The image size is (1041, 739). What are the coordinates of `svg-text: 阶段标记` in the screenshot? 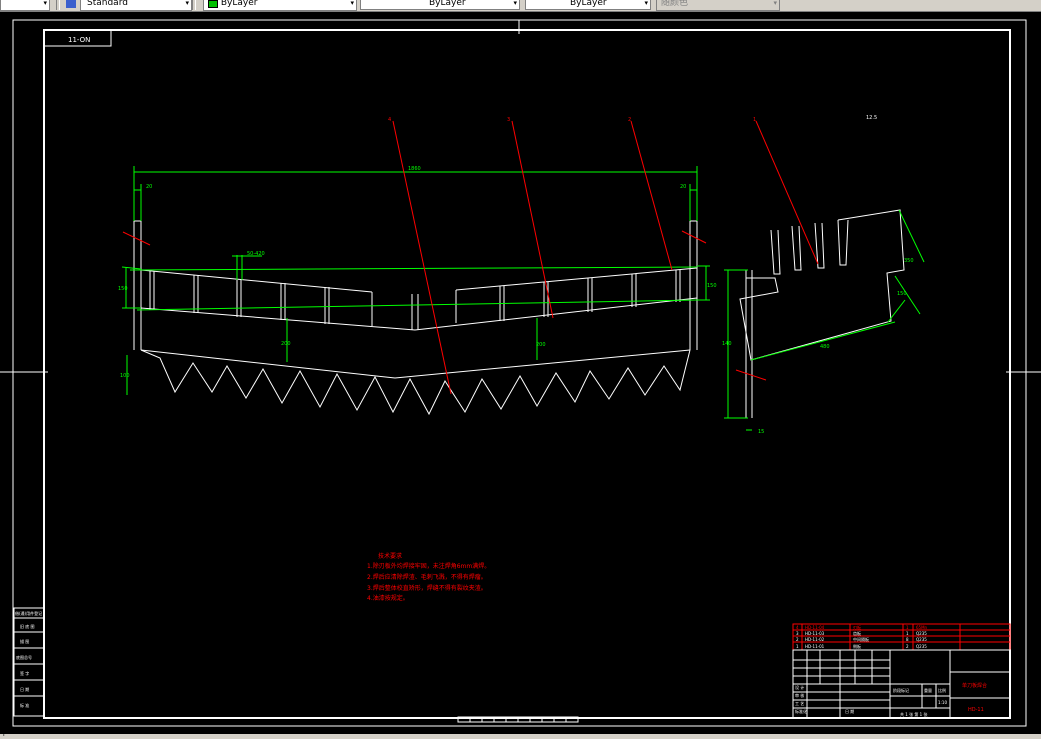 It's located at (901, 690).